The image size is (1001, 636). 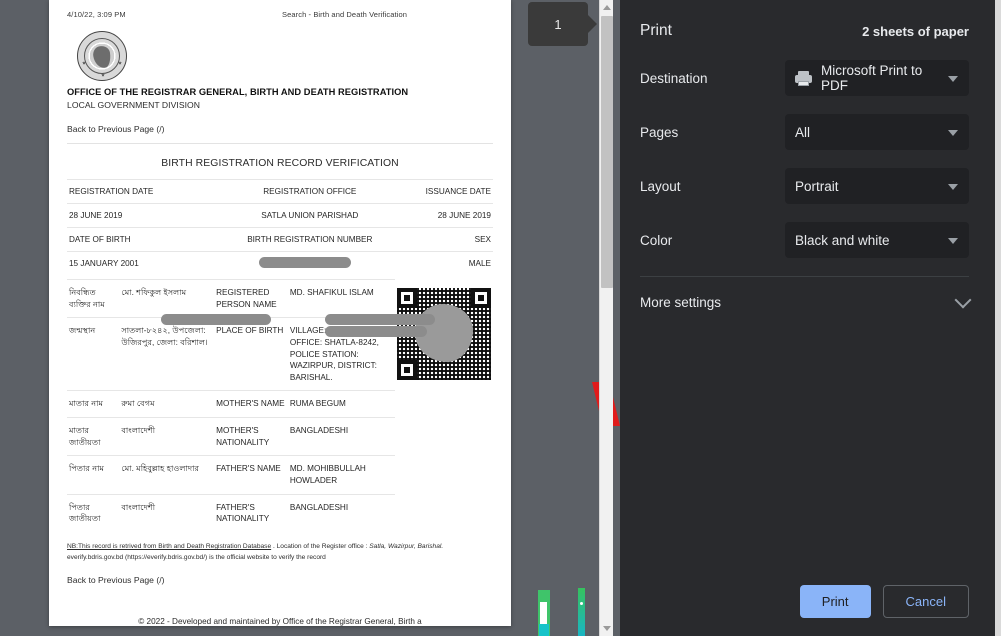 I want to click on registered-person-name-value-en: MD. SHAFIKUL ISLAM, so click(x=341, y=298).